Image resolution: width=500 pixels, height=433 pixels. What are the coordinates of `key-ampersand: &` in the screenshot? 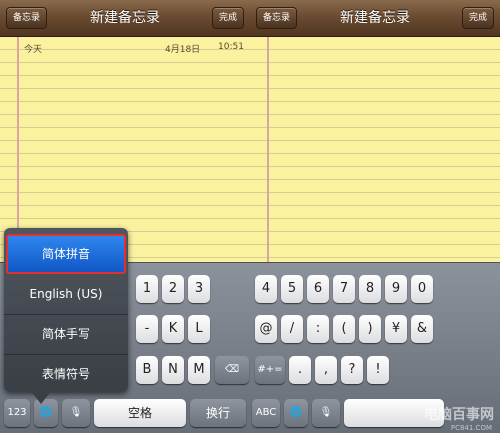 It's located at (422, 329).